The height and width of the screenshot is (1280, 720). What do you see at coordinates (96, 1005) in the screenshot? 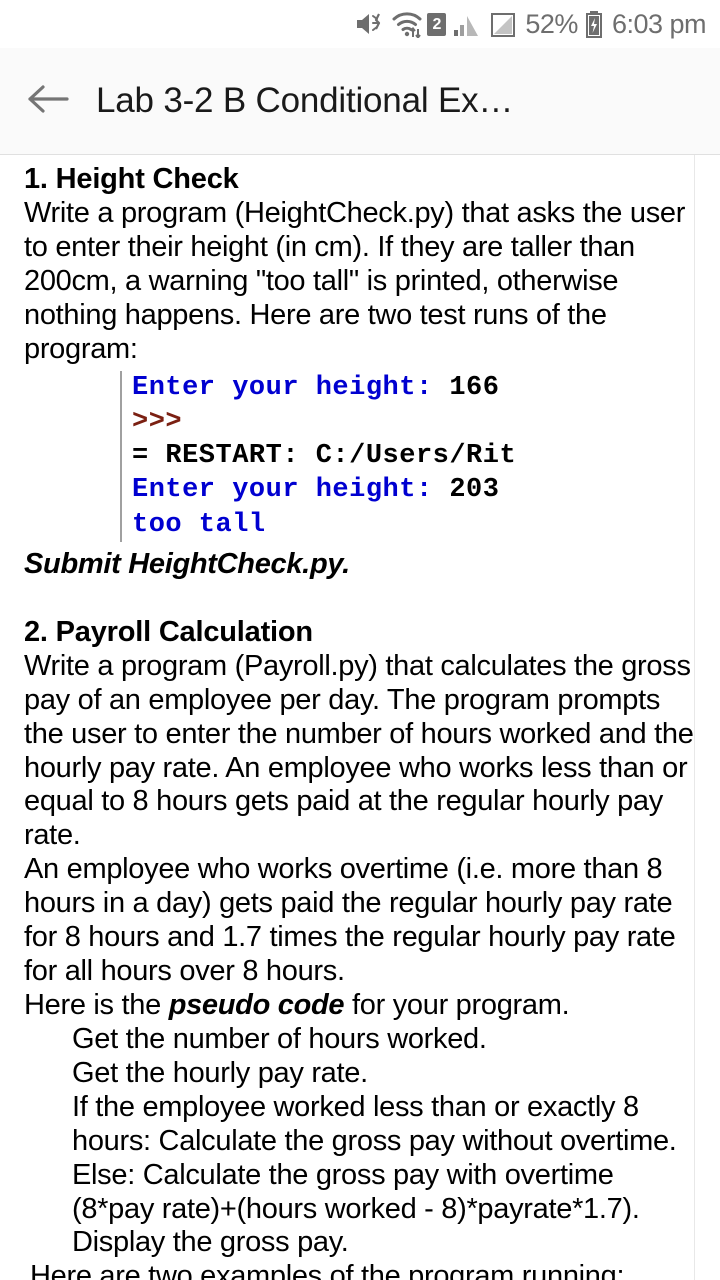
I see `pseudo-intro-prefix: Here is the` at bounding box center [96, 1005].